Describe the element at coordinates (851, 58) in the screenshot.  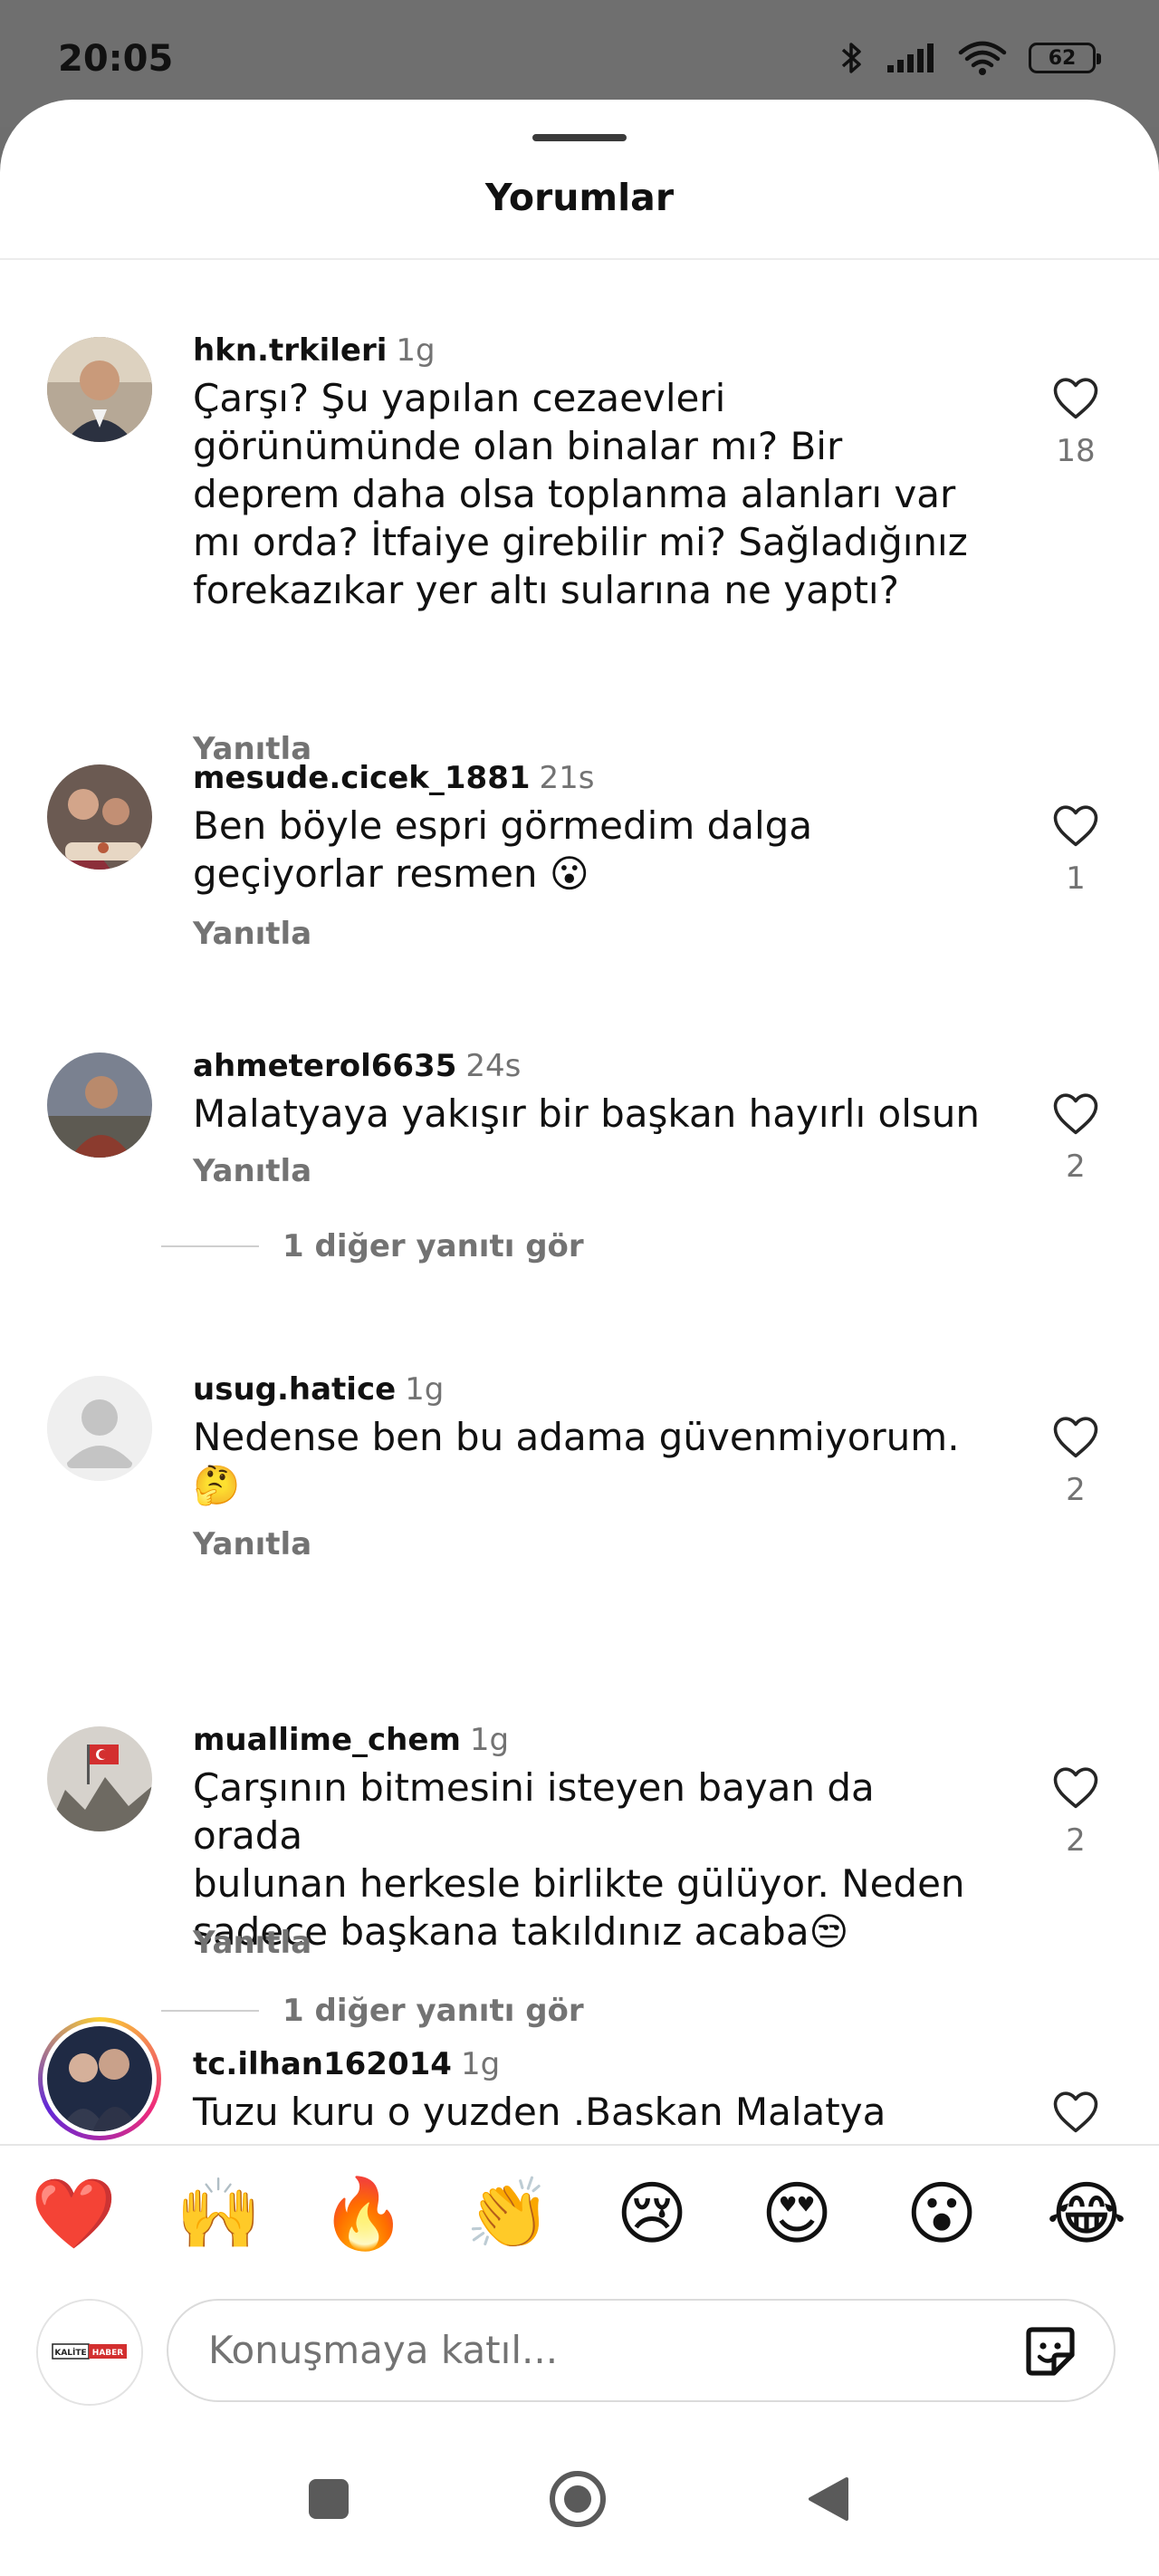
I see `bluetooth-icon` at that location.